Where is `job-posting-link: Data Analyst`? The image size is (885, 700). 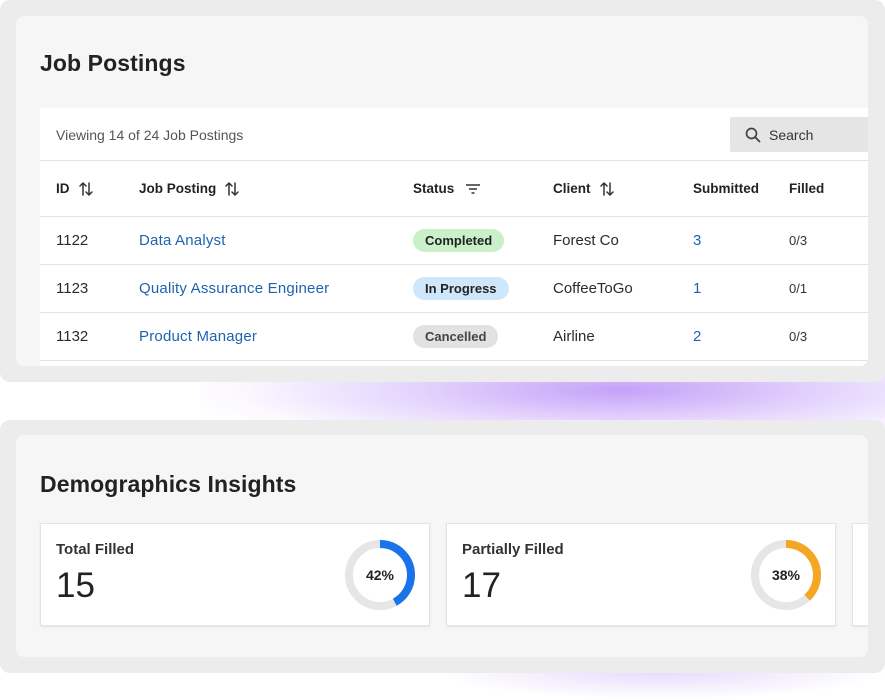 job-posting-link: Data Analyst is located at coordinates (182, 240).